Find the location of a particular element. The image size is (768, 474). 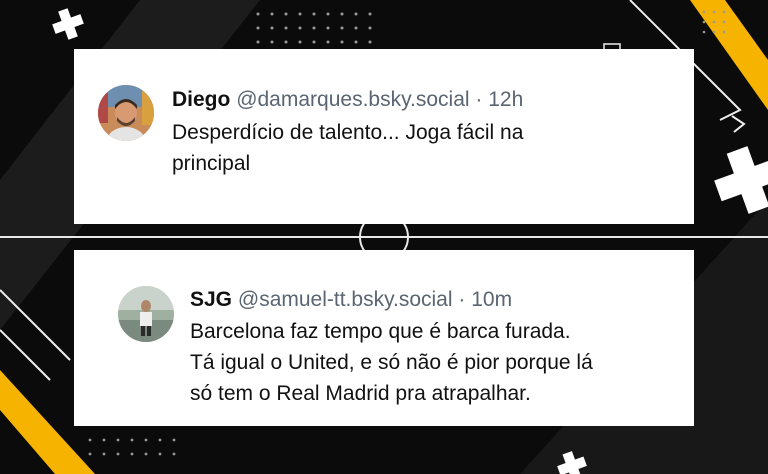

post-header: SJG @samuel-tt.bsky.social · 10m is located at coordinates (351, 300).